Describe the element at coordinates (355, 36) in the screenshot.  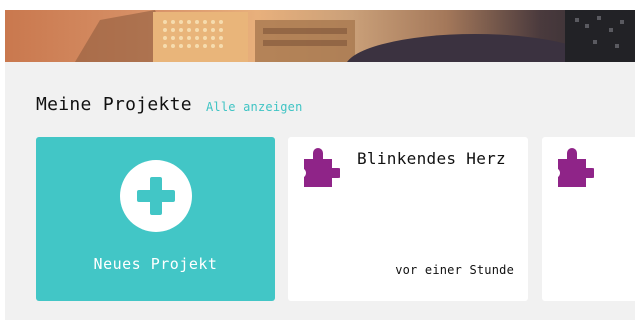
I see `banner-artwork` at that location.